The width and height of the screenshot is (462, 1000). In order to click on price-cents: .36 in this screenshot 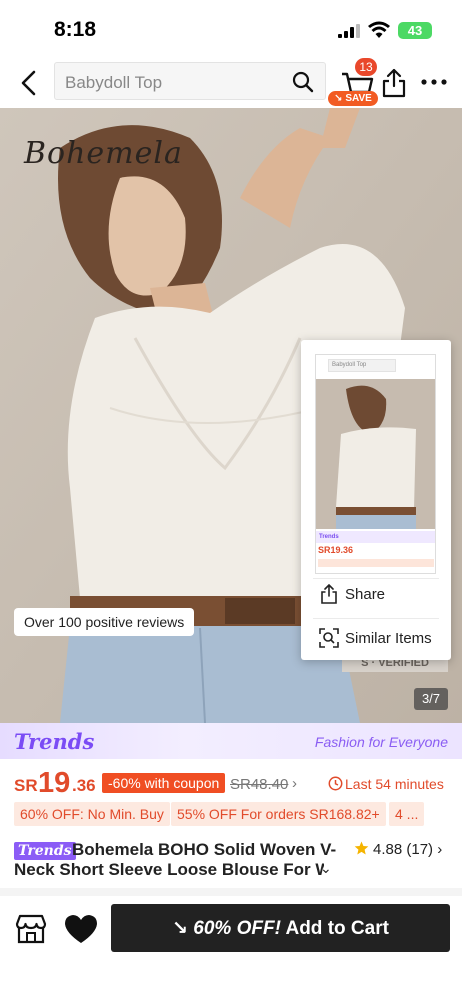, I will do `click(84, 785)`.